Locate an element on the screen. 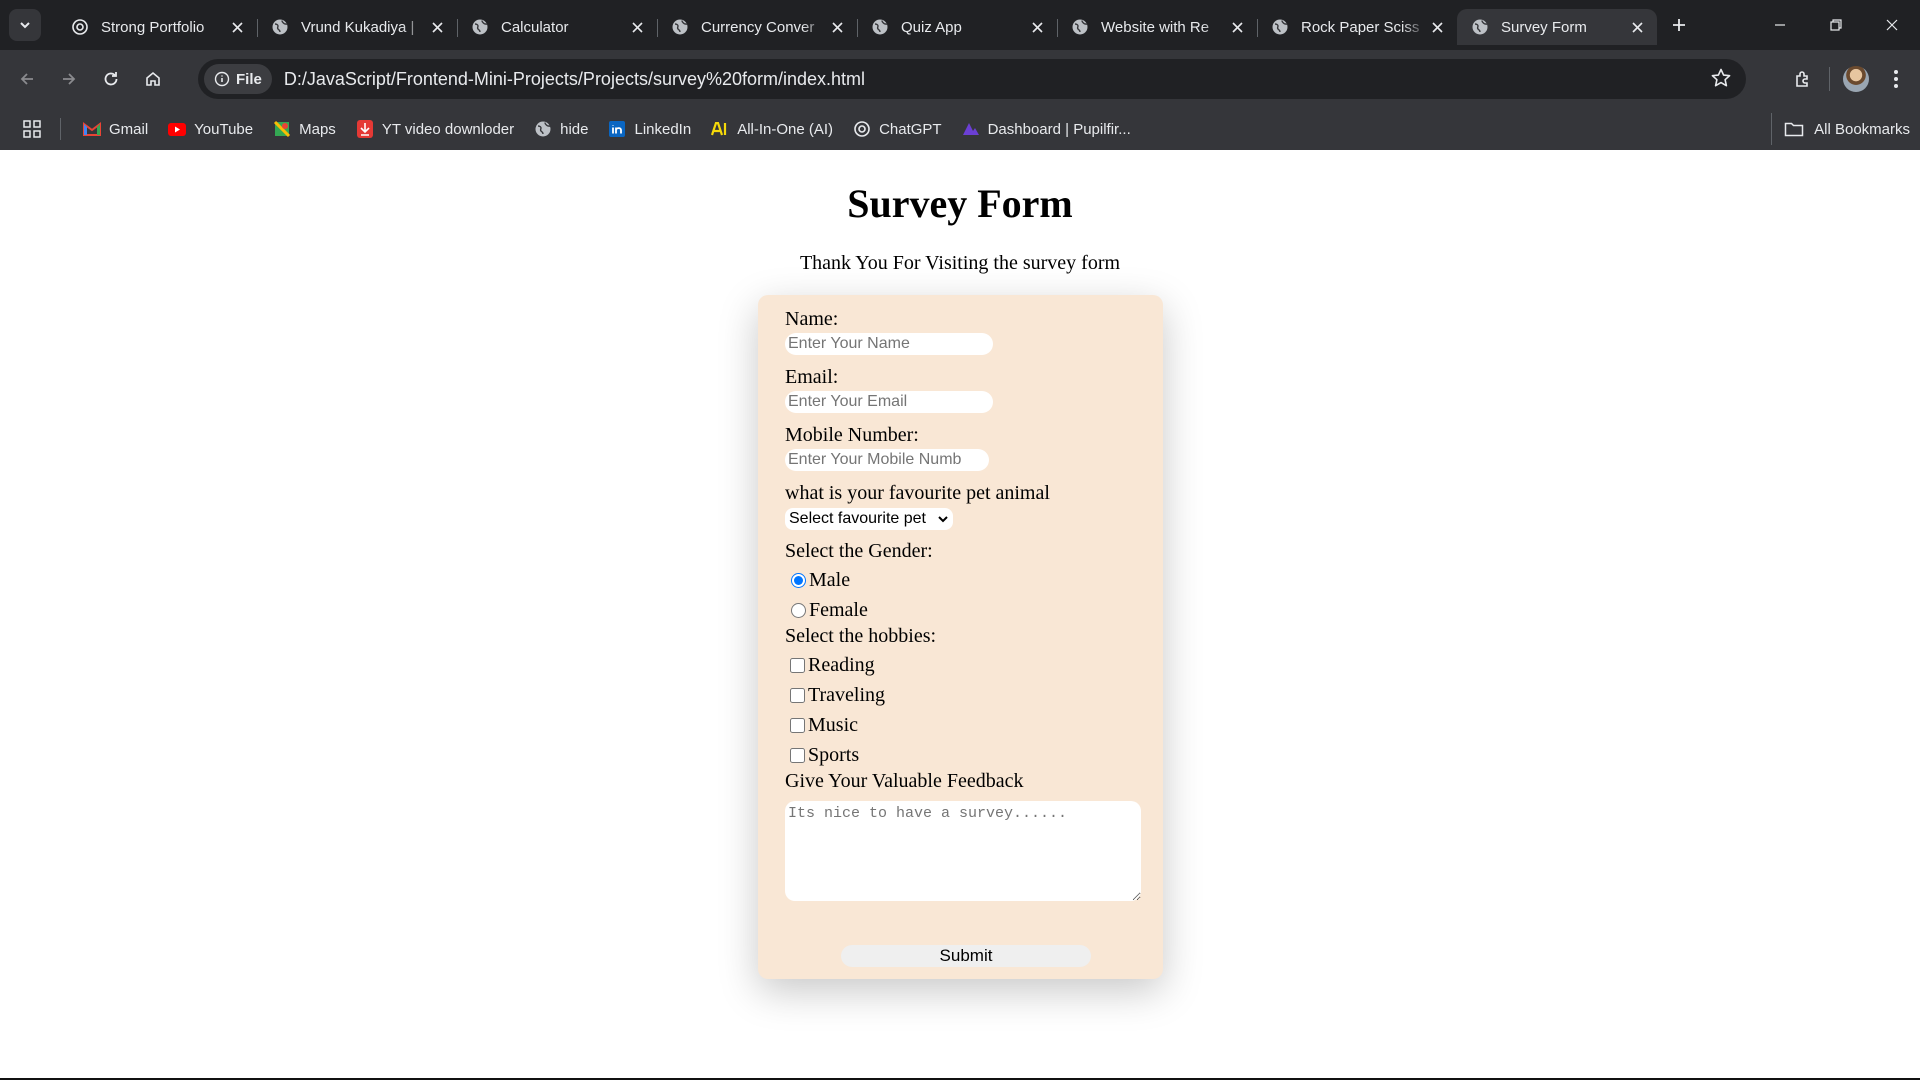 This screenshot has width=1920, height=1080. feedback-textarea is located at coordinates (963, 851).